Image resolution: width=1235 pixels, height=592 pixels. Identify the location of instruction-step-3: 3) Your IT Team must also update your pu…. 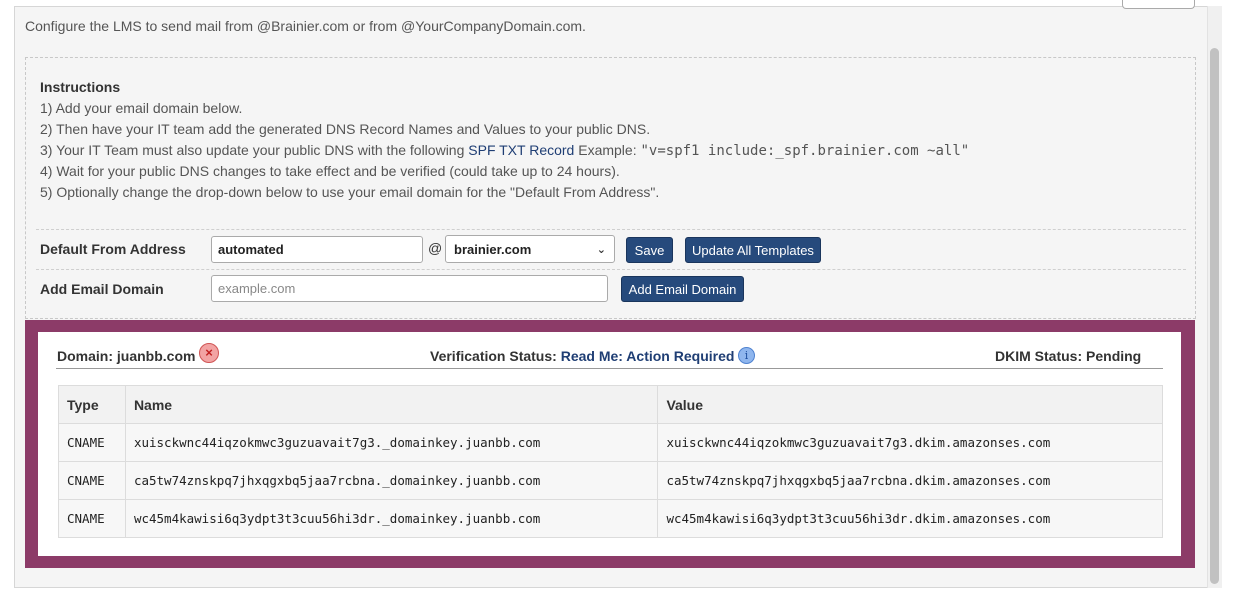
(504, 150).